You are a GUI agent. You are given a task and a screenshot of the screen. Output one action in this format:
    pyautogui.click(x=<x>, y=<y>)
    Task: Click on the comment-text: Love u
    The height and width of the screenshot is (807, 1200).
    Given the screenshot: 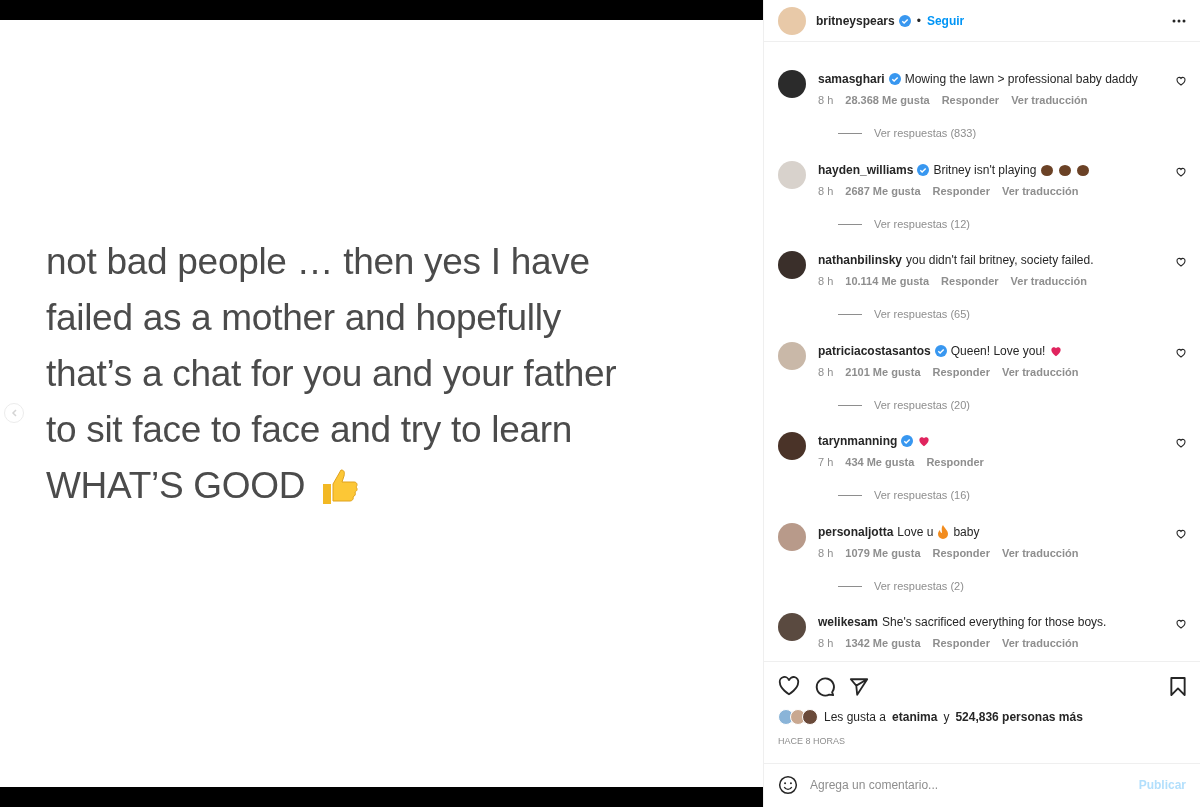 What is the action you would take?
    pyautogui.click(x=915, y=531)
    